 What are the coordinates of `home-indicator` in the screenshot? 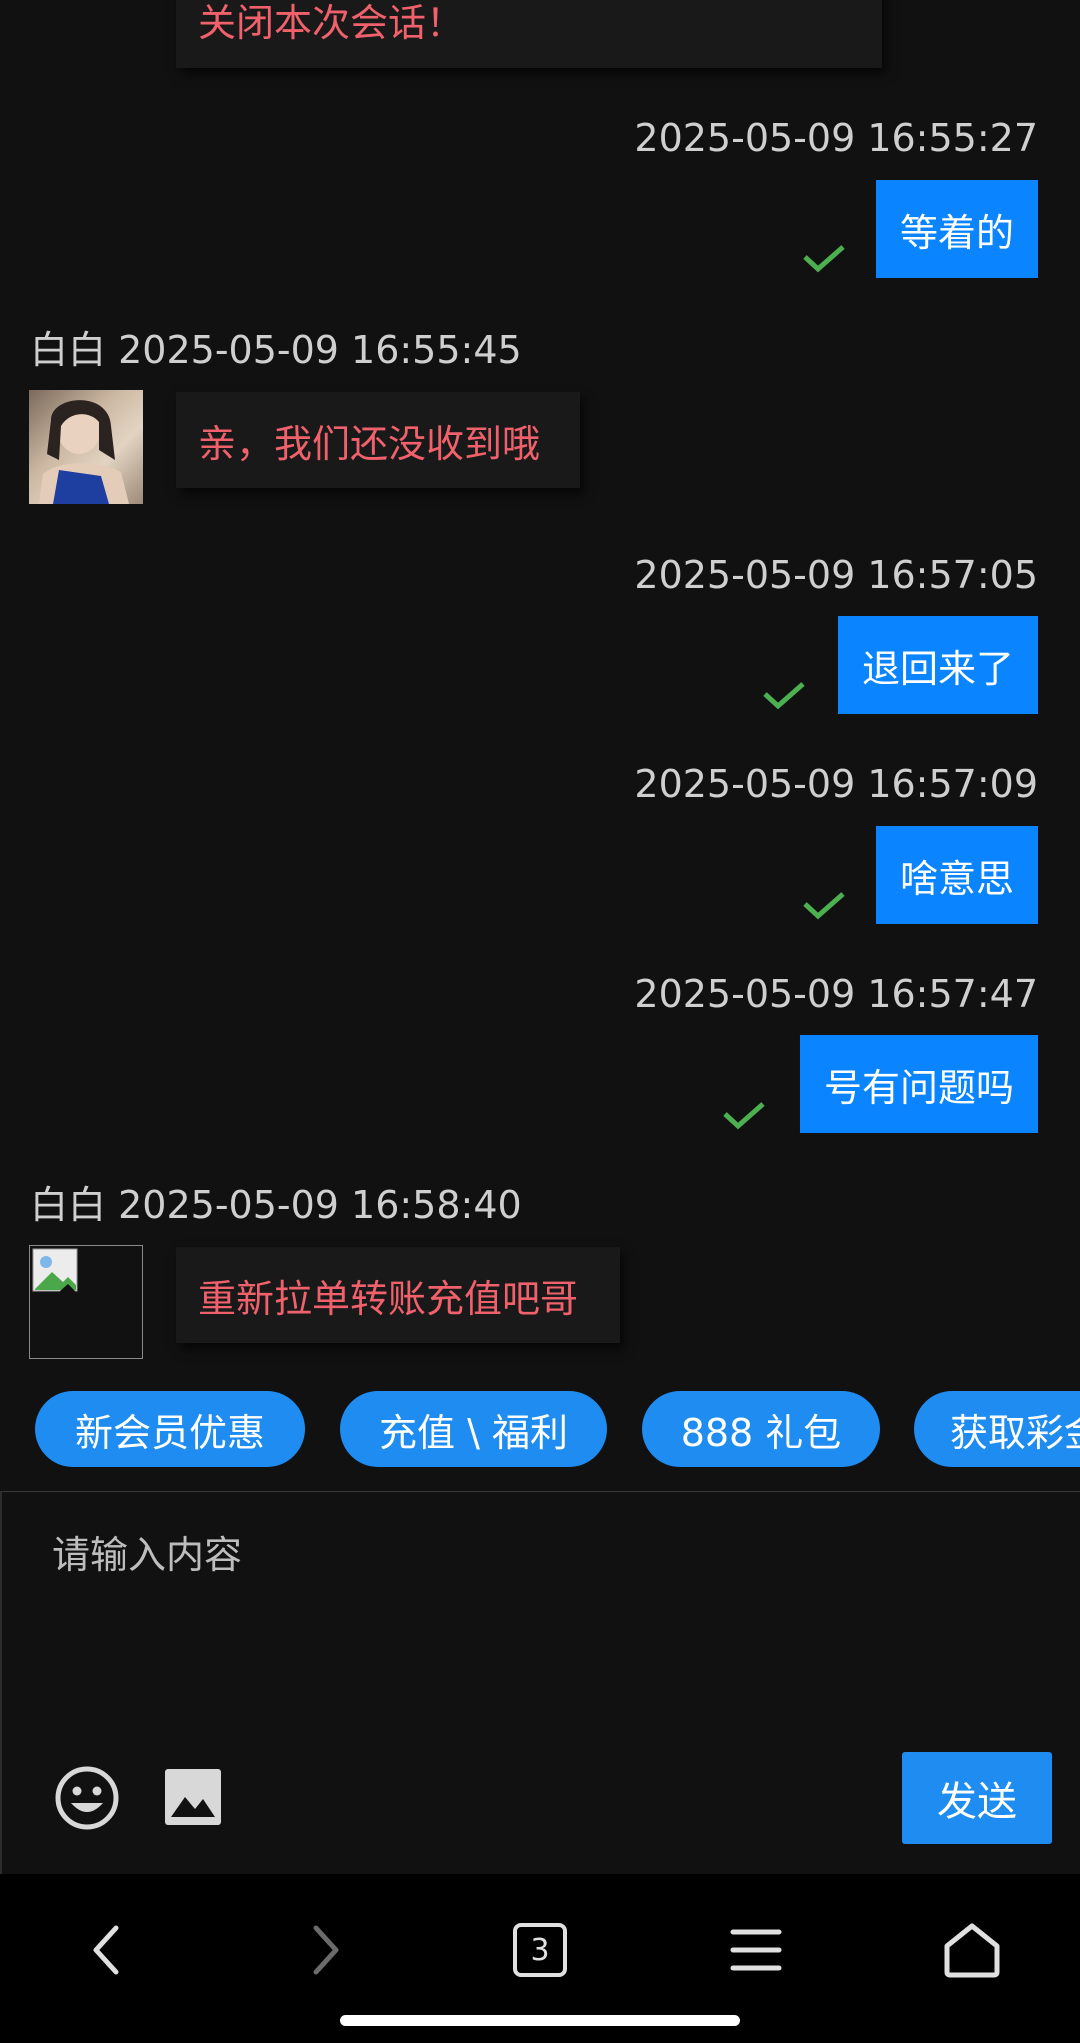 It's located at (540, 2020).